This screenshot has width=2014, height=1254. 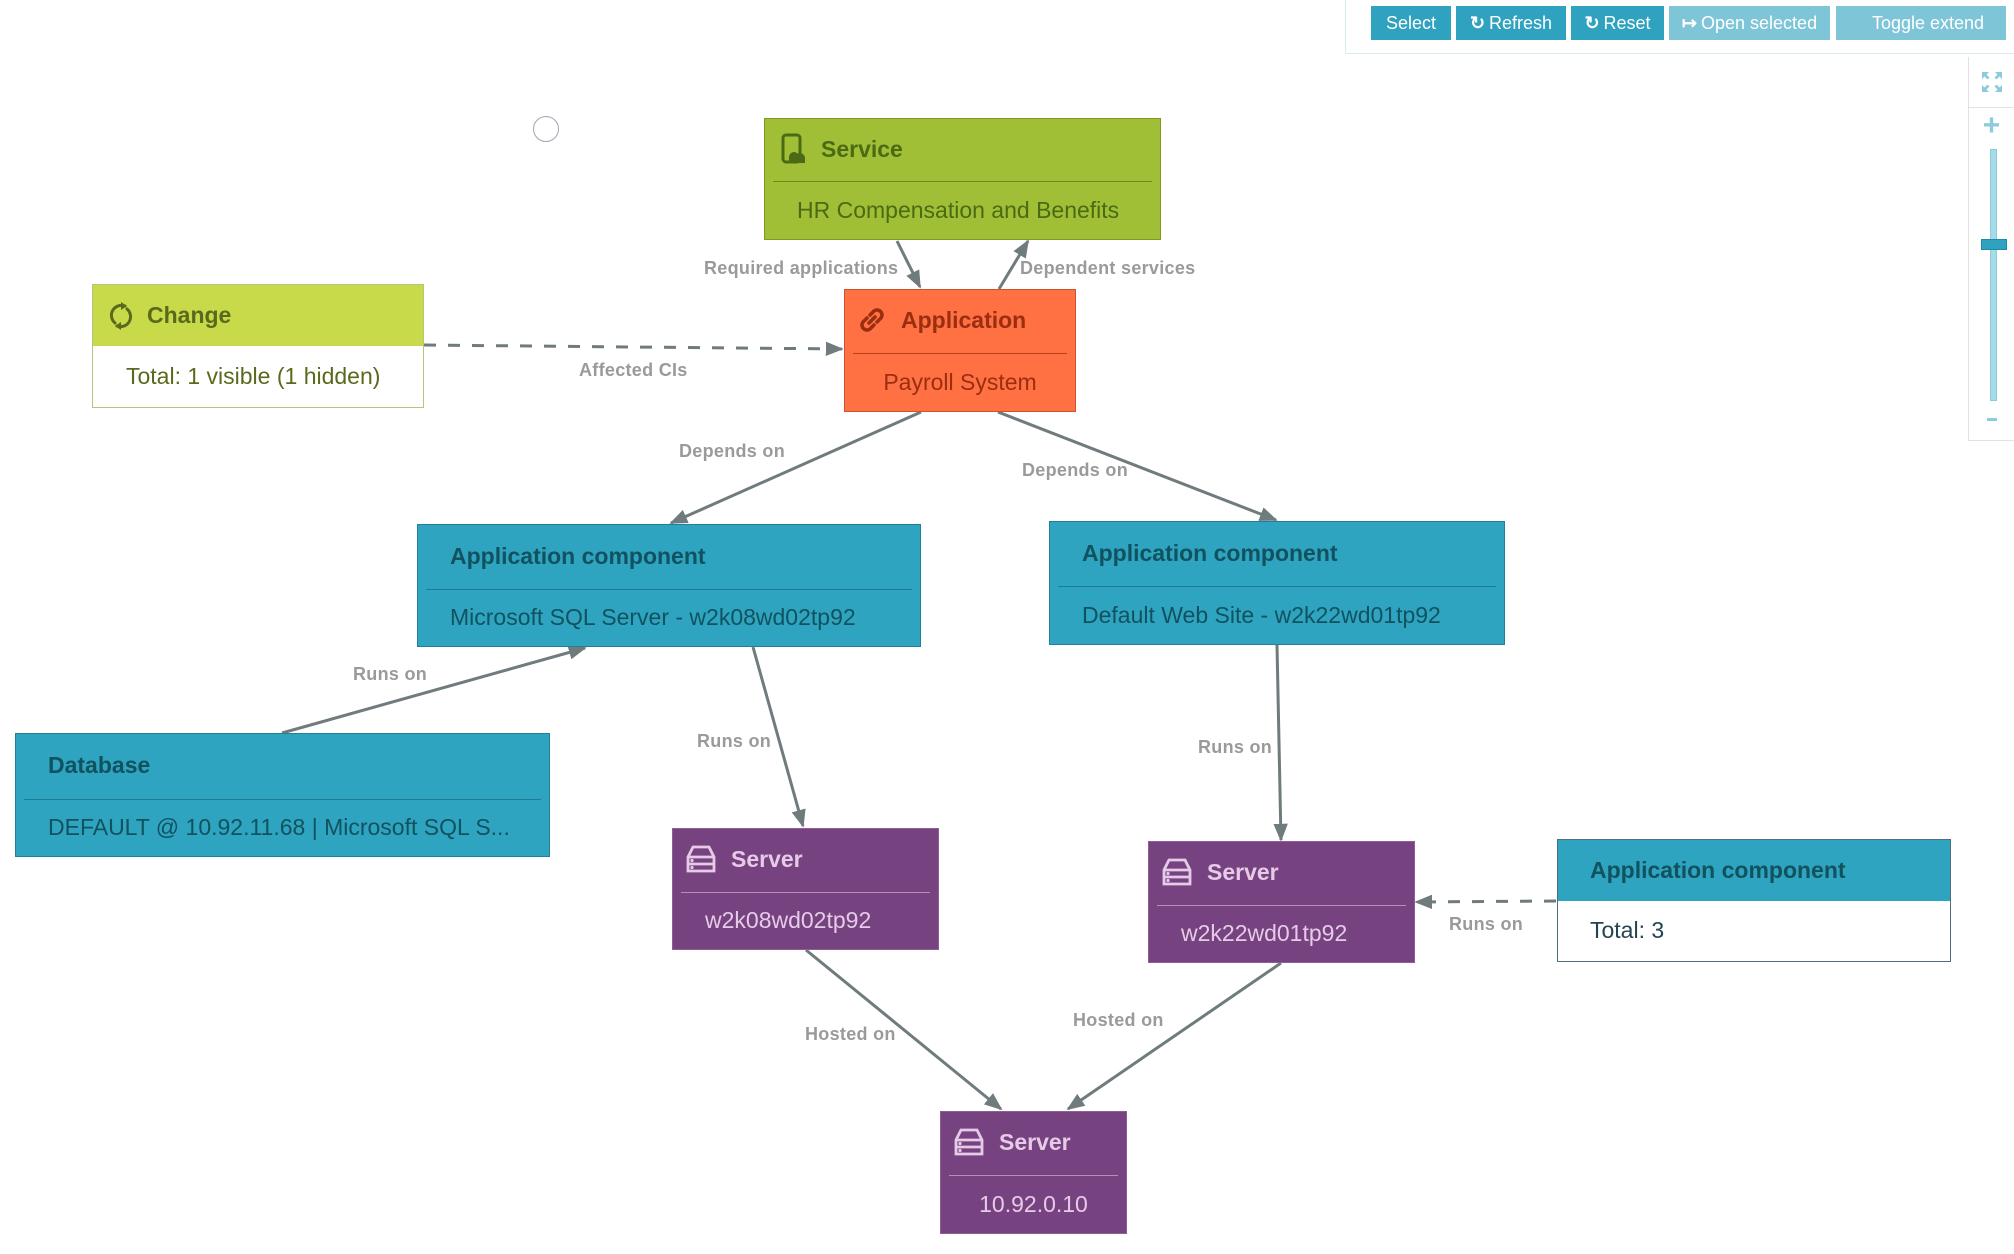 I want to click on node-server-w2k08: Server w2k08wd02tp92, so click(x=805, y=889).